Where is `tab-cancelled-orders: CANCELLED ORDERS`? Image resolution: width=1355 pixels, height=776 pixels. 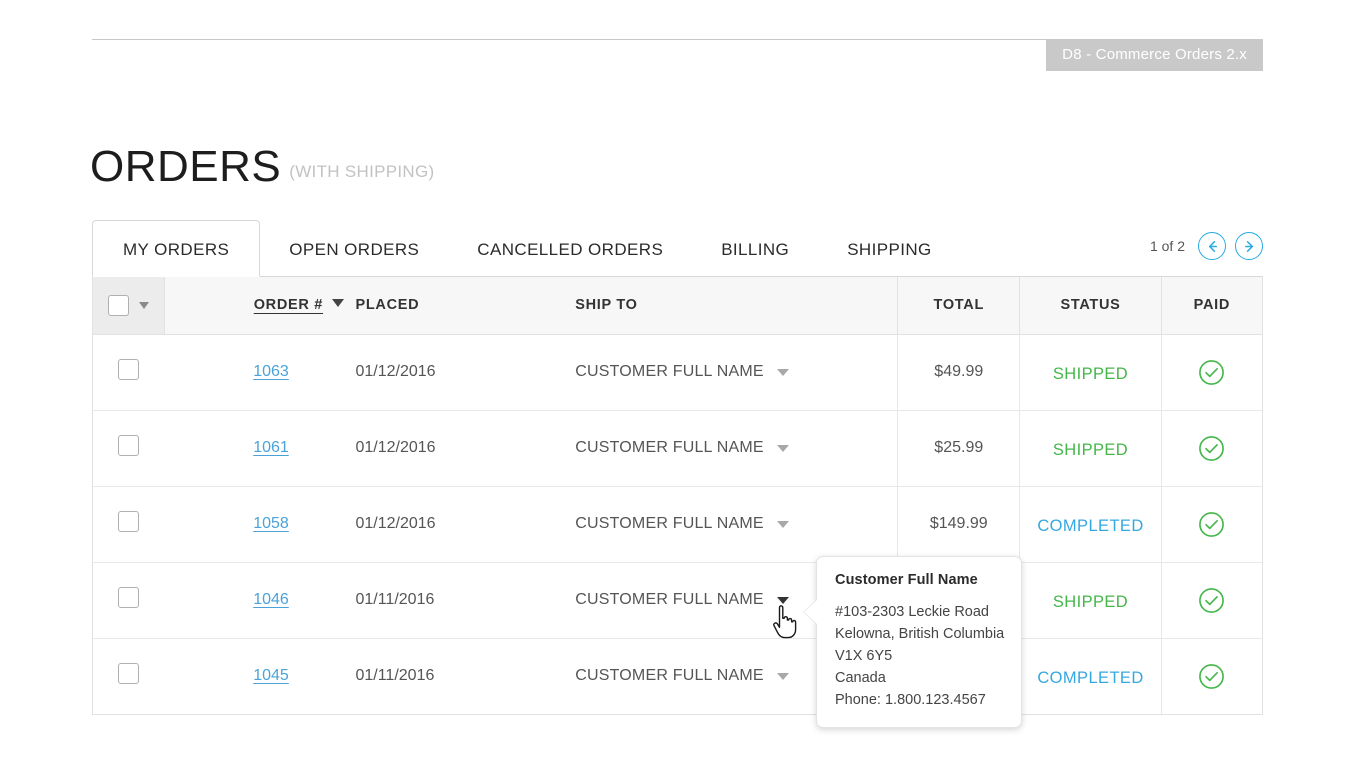 tab-cancelled-orders: CANCELLED ORDERS is located at coordinates (570, 248).